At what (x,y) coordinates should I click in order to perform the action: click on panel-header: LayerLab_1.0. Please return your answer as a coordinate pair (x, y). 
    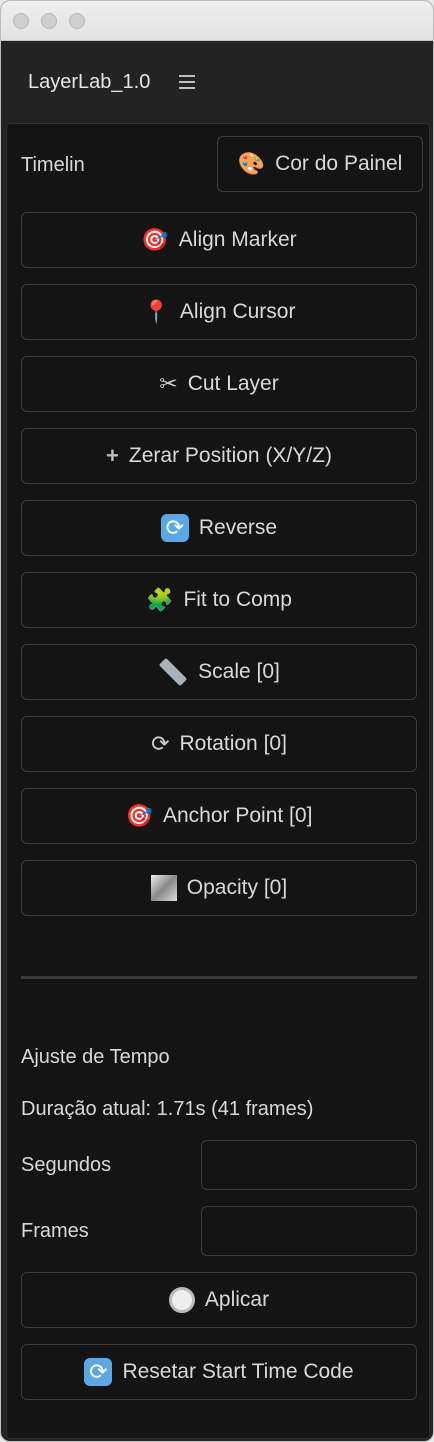
    Looking at the image, I should click on (217, 81).